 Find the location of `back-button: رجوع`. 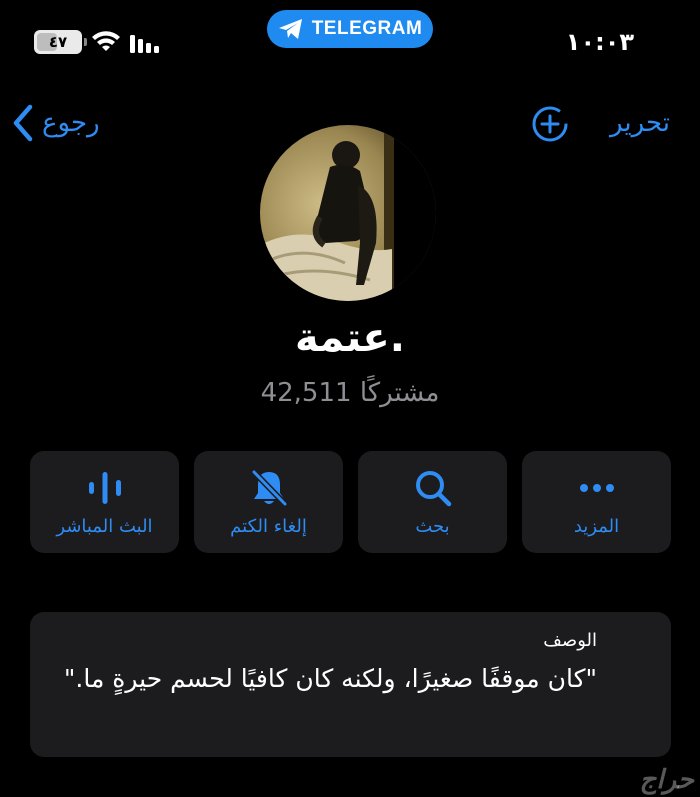

back-button: رجوع is located at coordinates (56, 123).